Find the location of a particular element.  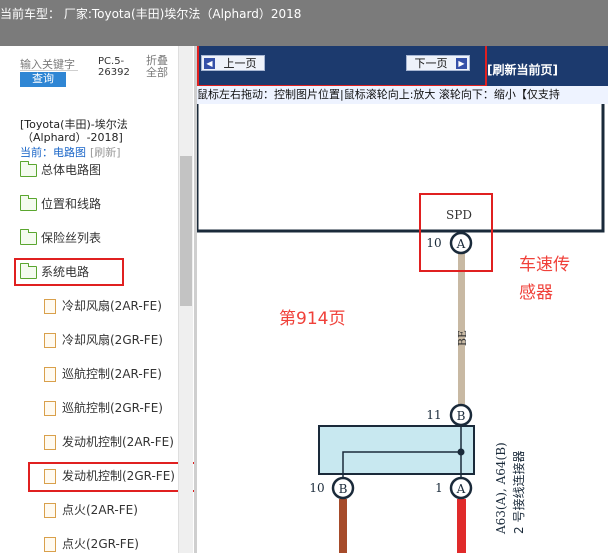

top-bar: 当前车型： 厂家:Toyota(丰田)埃尔法（Alphard）2018 is located at coordinates (304, 23).